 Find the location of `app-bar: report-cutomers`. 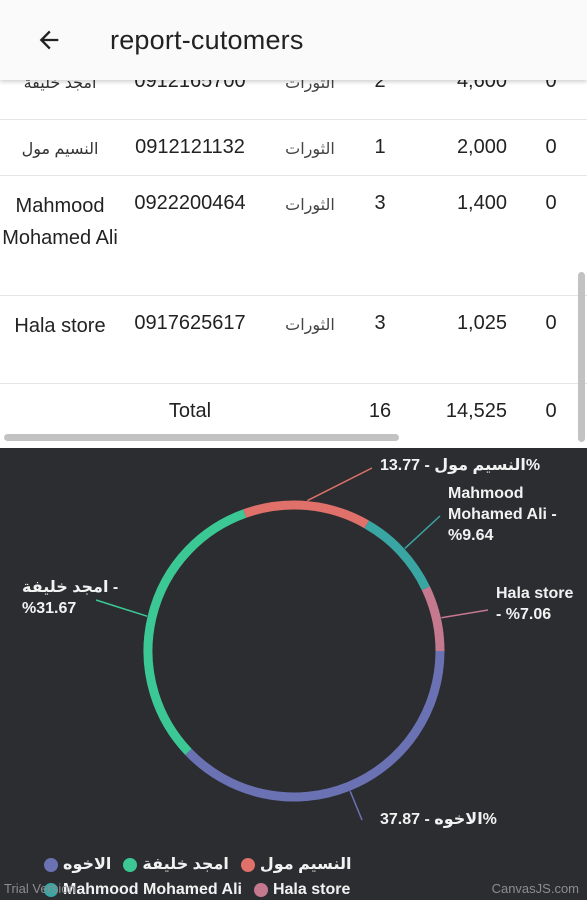

app-bar: report-cutomers is located at coordinates (293, 40).